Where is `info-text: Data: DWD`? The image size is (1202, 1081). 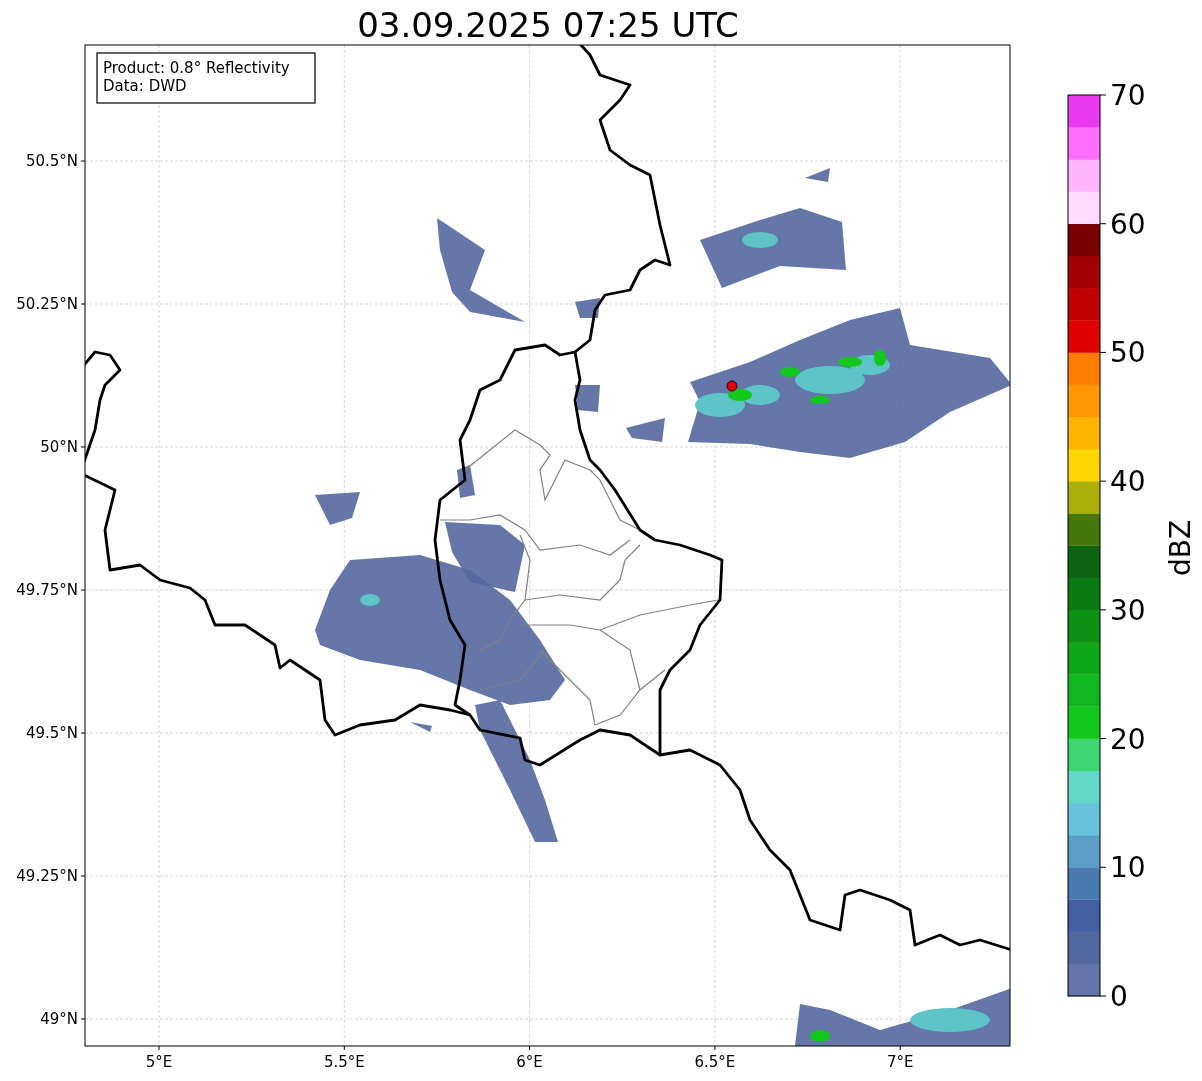 info-text: Data: DWD is located at coordinates (145, 86).